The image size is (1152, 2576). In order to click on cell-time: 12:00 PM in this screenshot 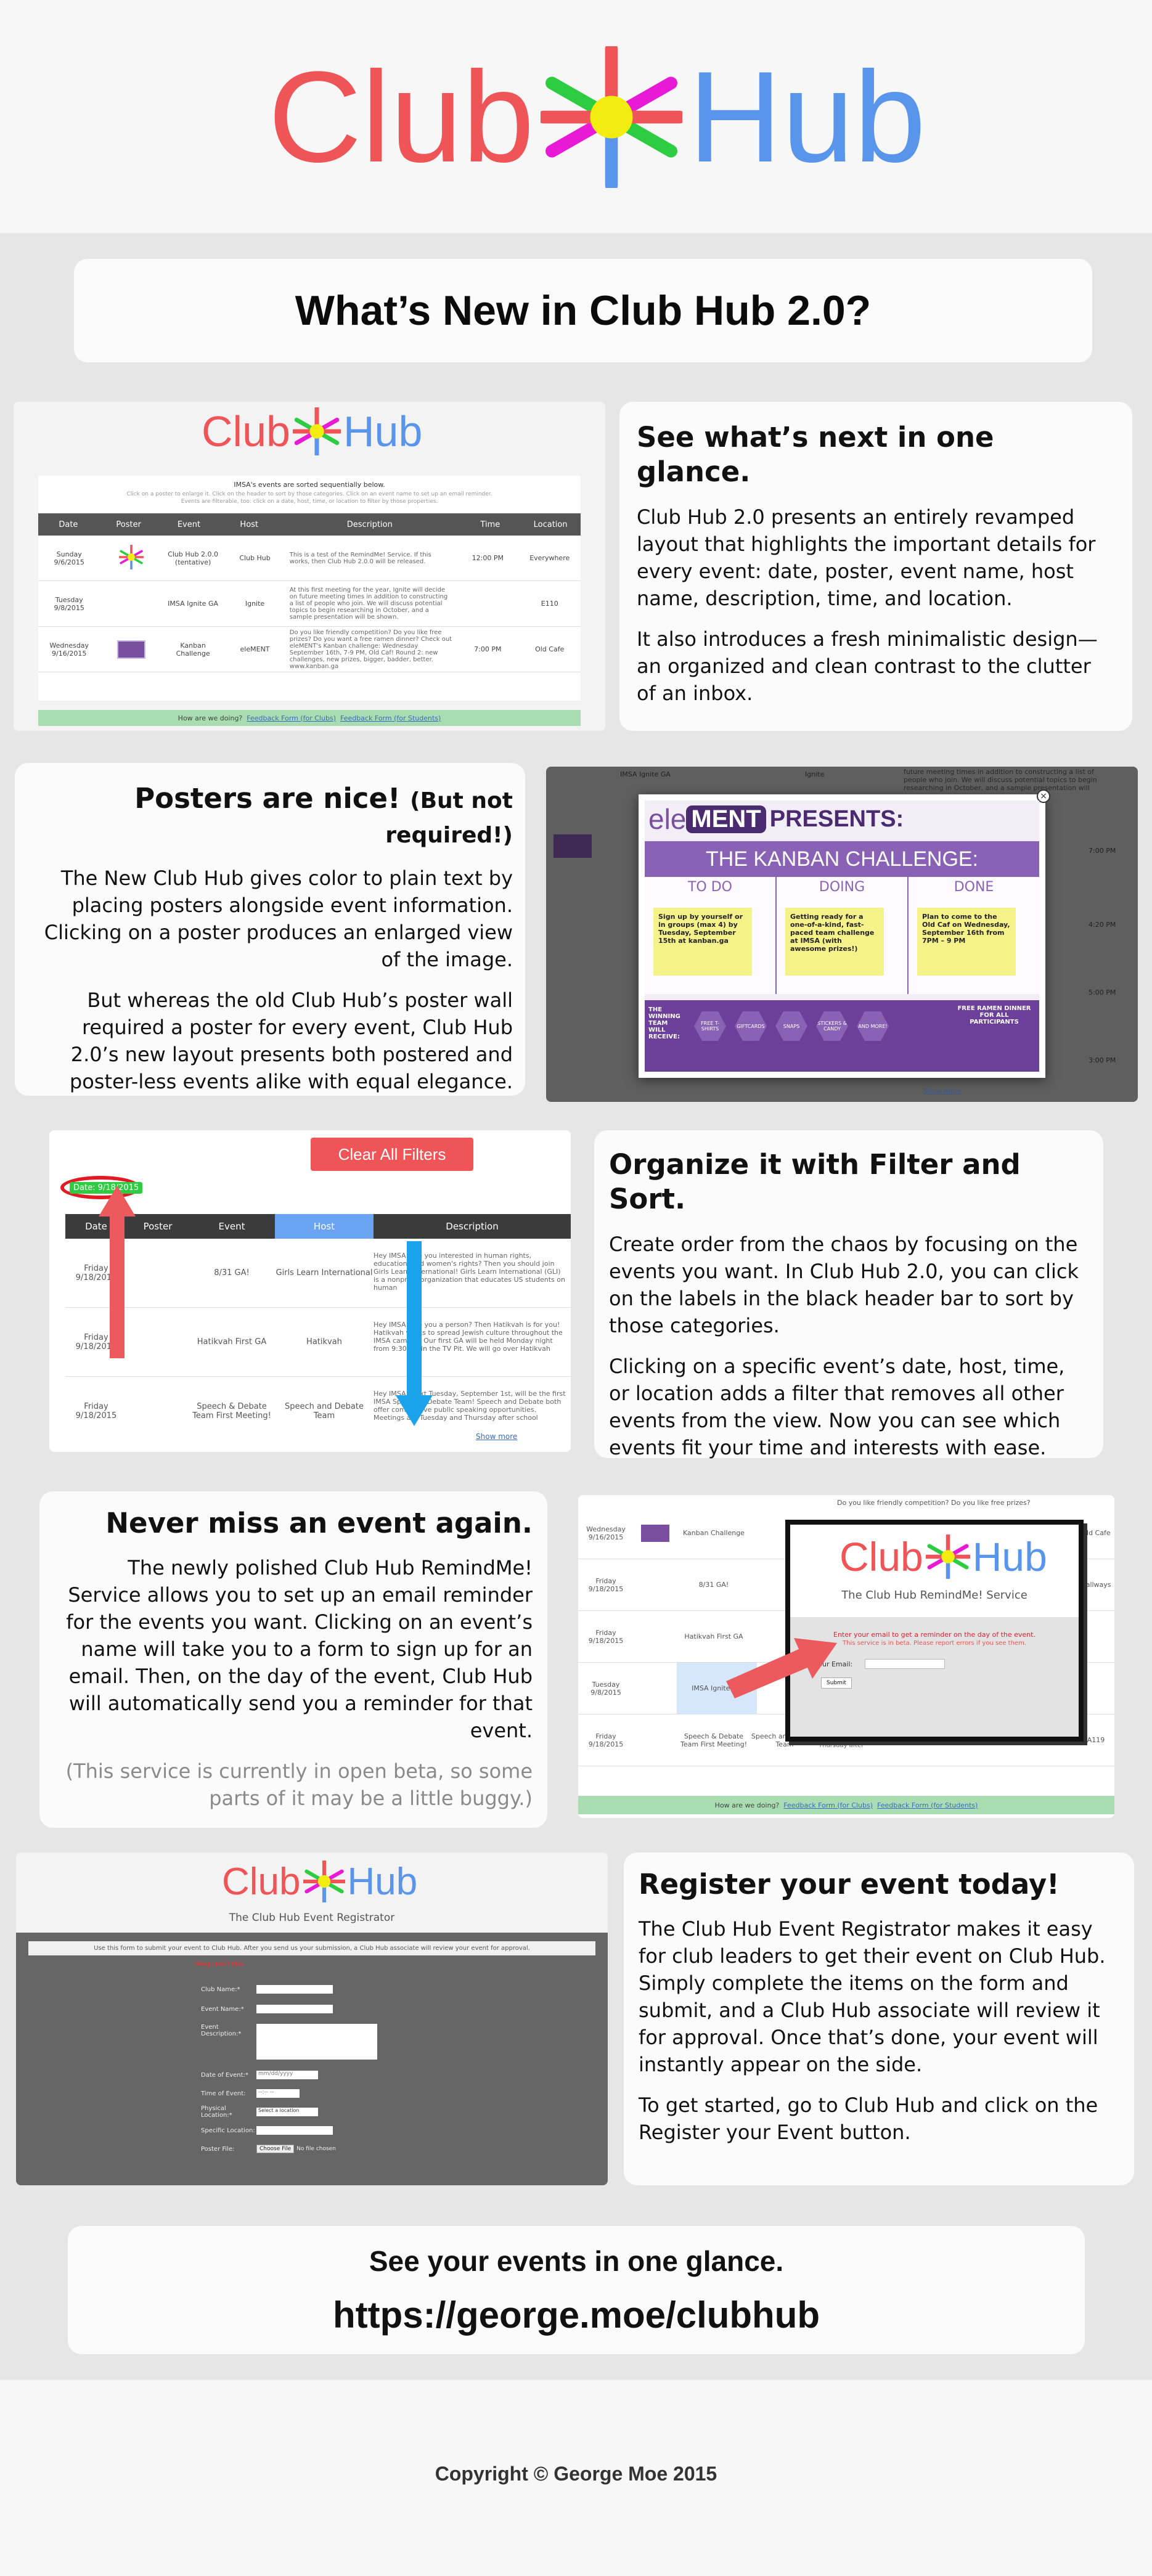, I will do `click(487, 558)`.